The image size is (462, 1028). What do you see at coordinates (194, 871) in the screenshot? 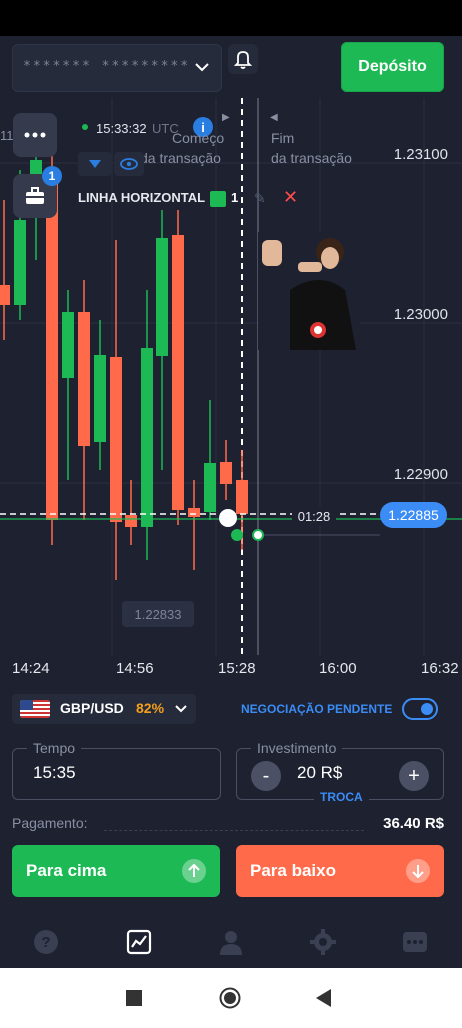
I see `arrow-up-icon` at bounding box center [194, 871].